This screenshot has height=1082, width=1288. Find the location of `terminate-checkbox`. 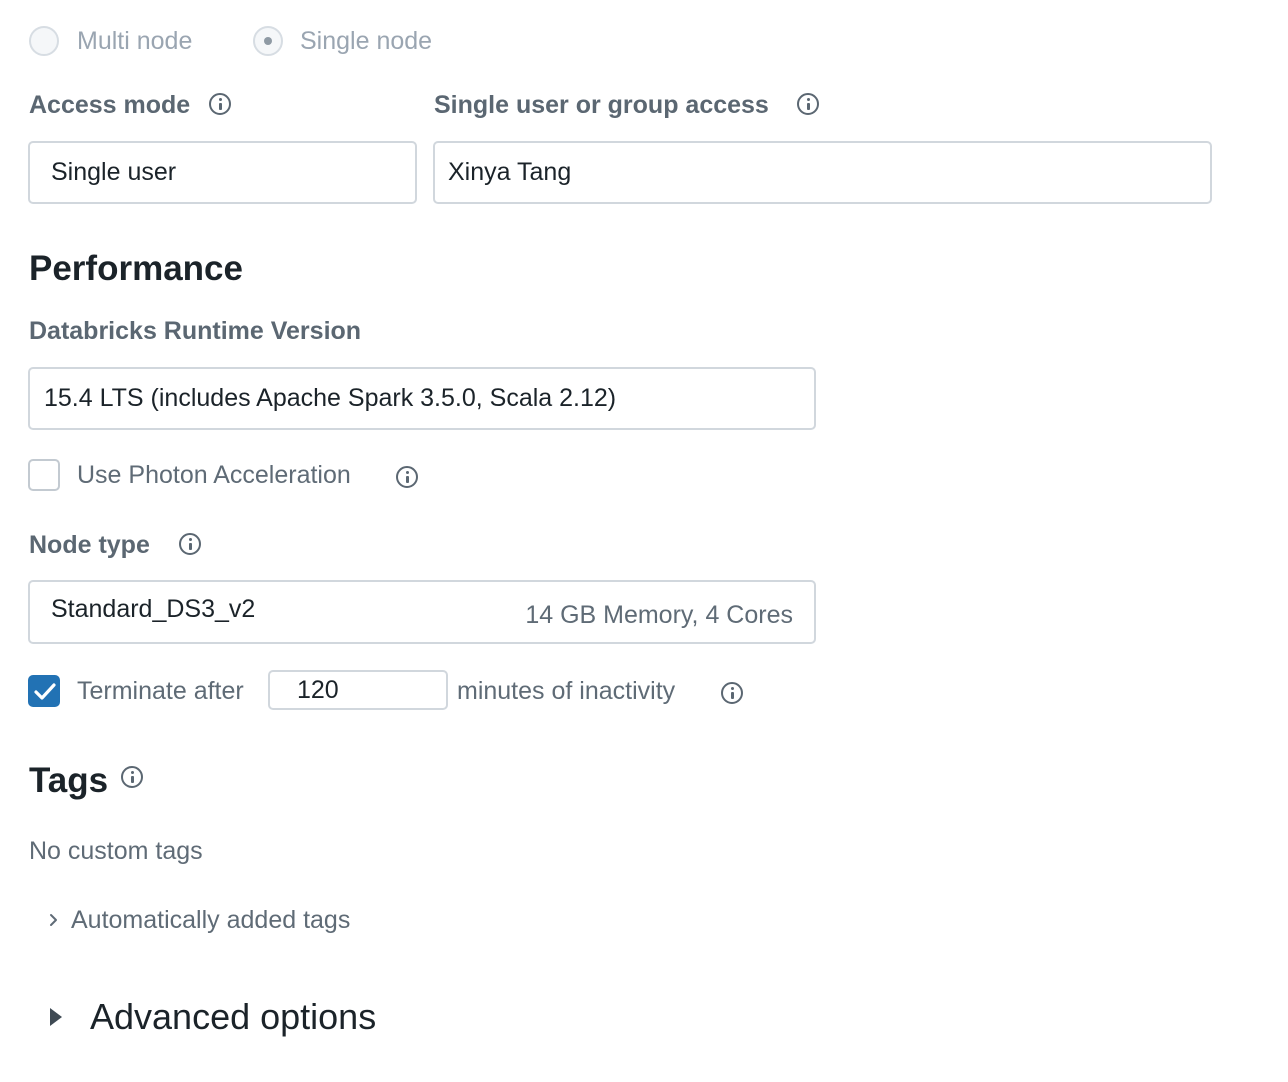

terminate-checkbox is located at coordinates (44, 691).